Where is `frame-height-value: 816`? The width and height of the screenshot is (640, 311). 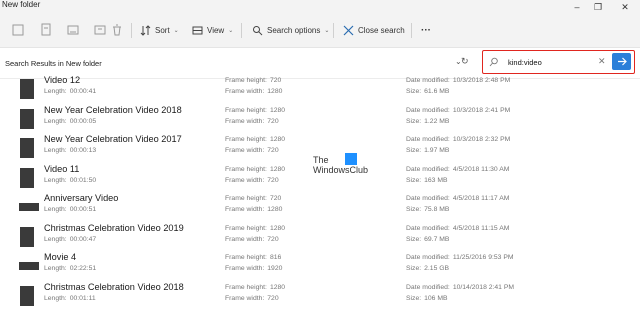 frame-height-value: 816 is located at coordinates (275, 257).